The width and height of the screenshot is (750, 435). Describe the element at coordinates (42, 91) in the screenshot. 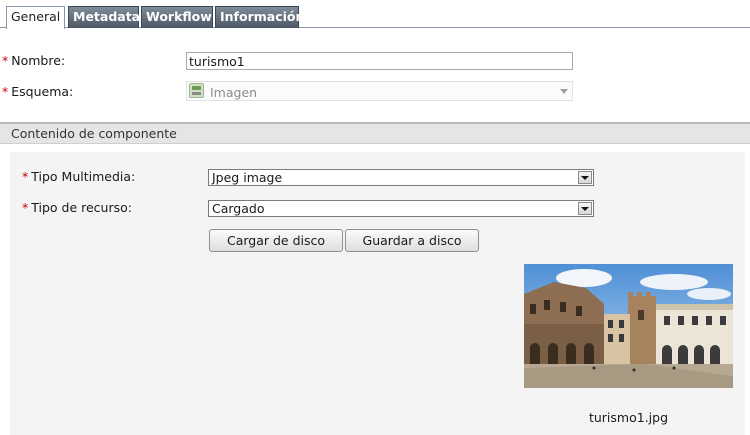

I see `schema-label-text: Esquema:` at that location.